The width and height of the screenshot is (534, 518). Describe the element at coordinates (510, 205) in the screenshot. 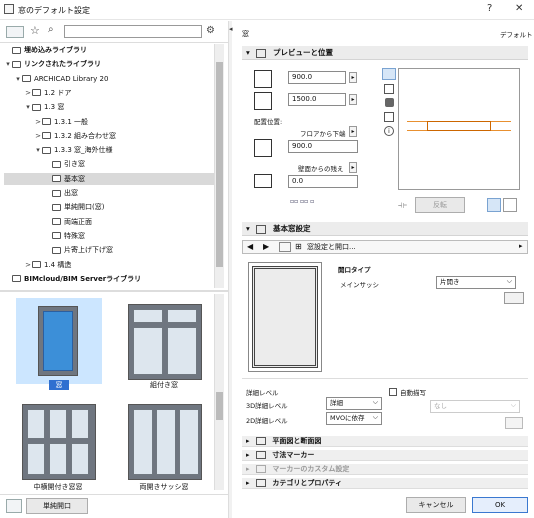

I see `opening-side-right-icon` at that location.